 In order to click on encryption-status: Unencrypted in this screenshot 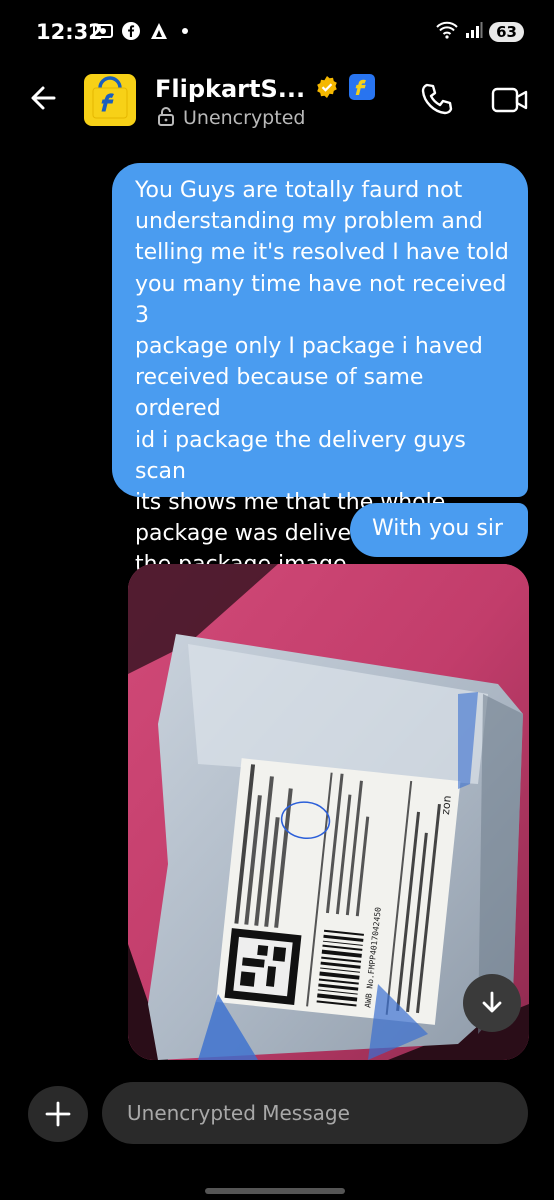, I will do `click(231, 118)`.